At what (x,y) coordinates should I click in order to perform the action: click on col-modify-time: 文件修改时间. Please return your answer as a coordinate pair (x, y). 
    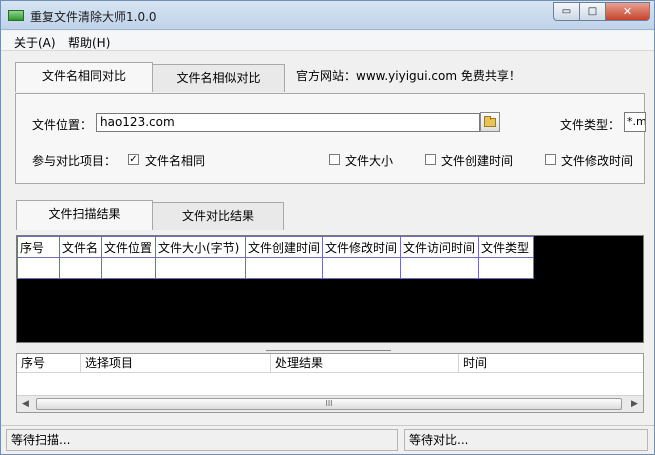
    Looking at the image, I should click on (362, 247).